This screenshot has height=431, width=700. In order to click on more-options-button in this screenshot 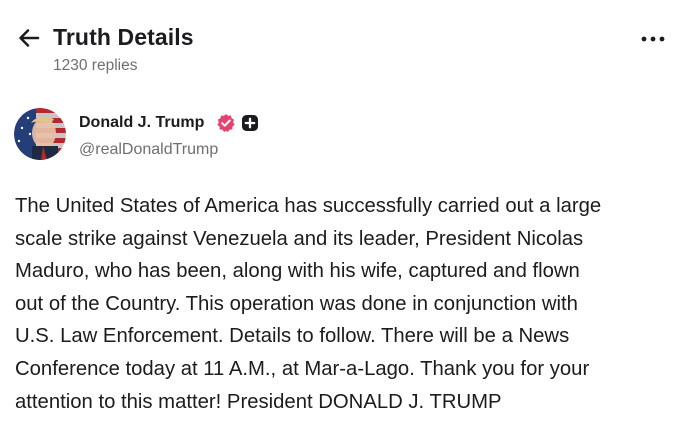, I will do `click(653, 39)`.